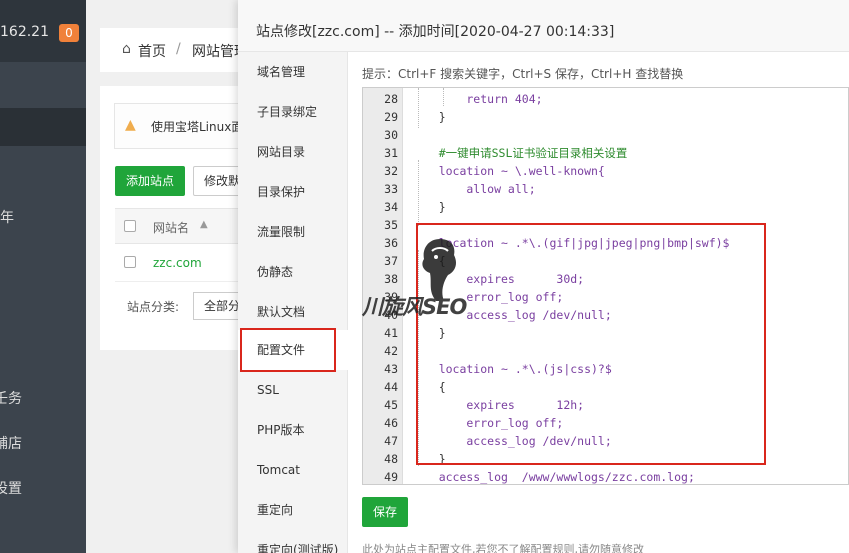 Image resolution: width=849 pixels, height=553 pixels. What do you see at coordinates (130, 226) in the screenshot?
I see `select-all-checkbox` at bounding box center [130, 226].